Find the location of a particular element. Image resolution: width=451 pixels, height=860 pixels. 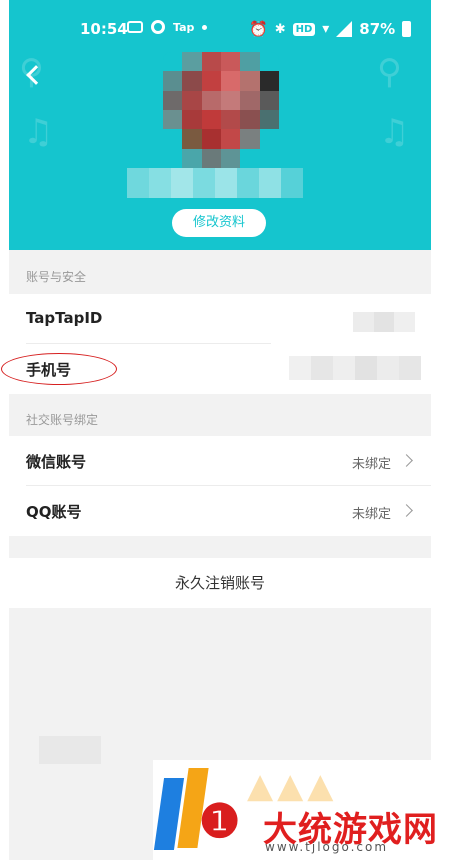

row-label-taptap-id: TapTapID is located at coordinates (64, 318).